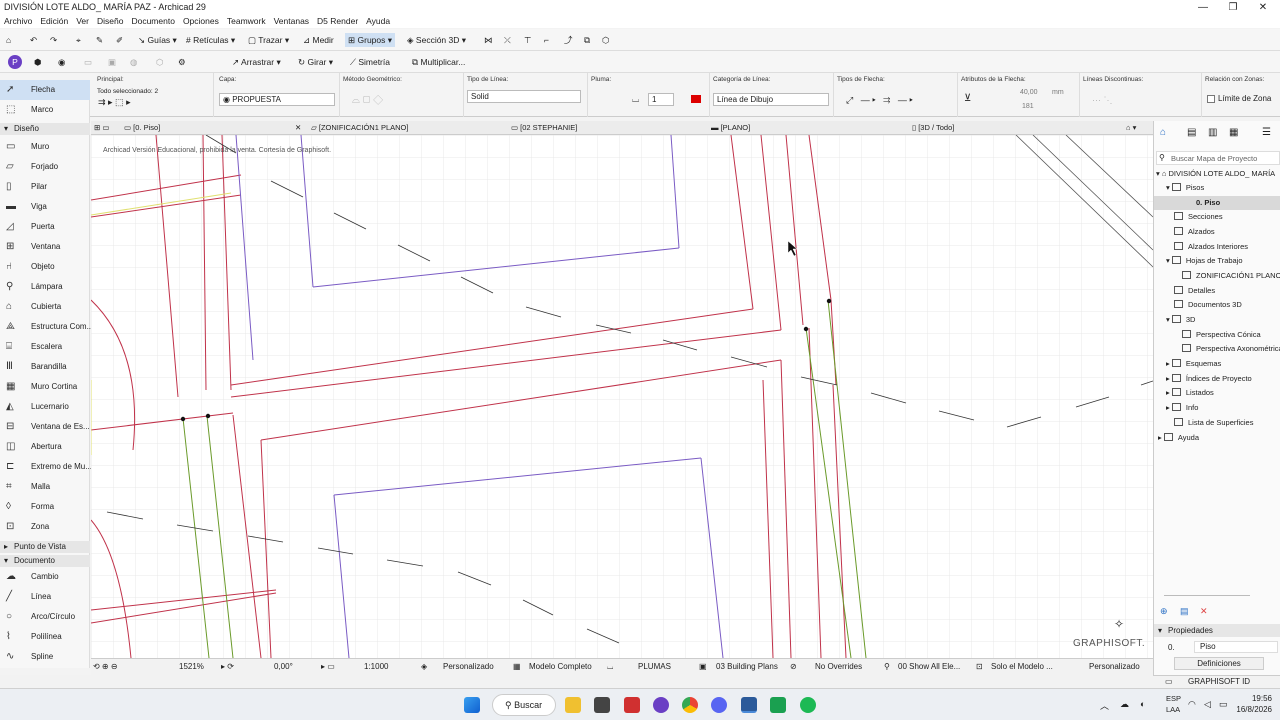 The height and width of the screenshot is (720, 1280). I want to click on selection-icon: ⇉ ▸ ⬚ ▸, so click(114, 102).